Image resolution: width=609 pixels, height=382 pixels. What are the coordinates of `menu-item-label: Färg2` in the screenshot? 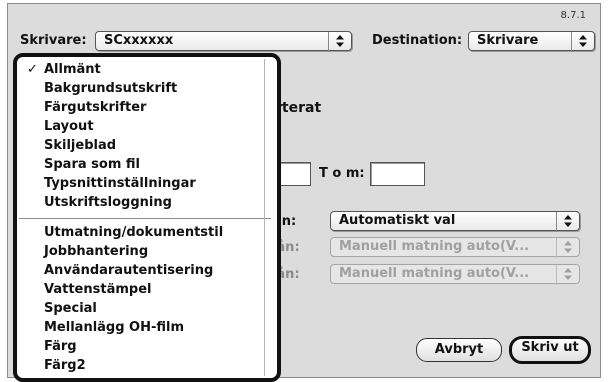 It's located at (65, 365).